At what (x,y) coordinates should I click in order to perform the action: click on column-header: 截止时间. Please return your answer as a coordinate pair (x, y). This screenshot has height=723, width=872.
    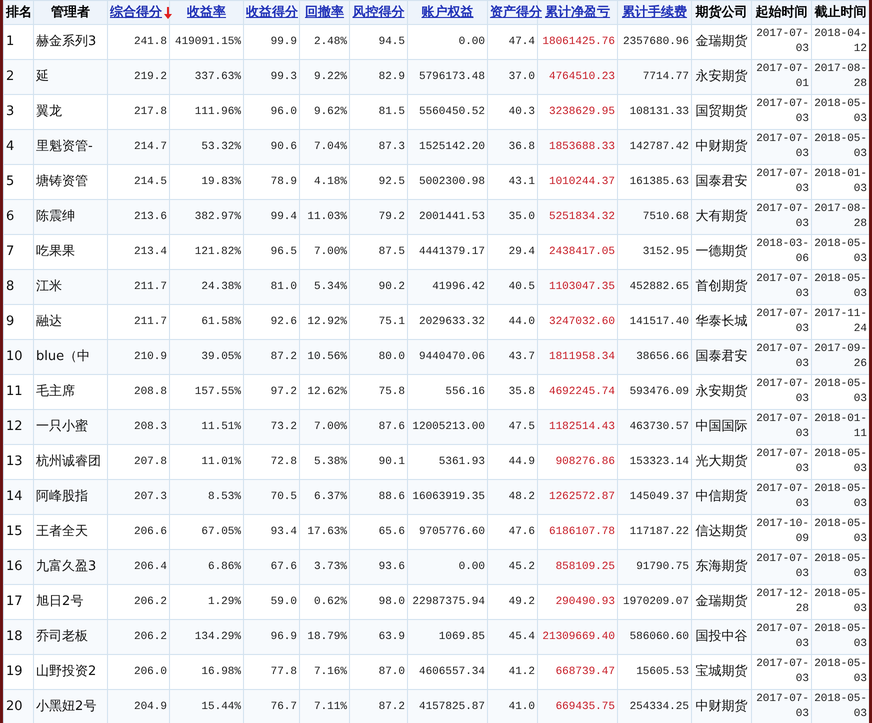
    Looking at the image, I should click on (840, 12).